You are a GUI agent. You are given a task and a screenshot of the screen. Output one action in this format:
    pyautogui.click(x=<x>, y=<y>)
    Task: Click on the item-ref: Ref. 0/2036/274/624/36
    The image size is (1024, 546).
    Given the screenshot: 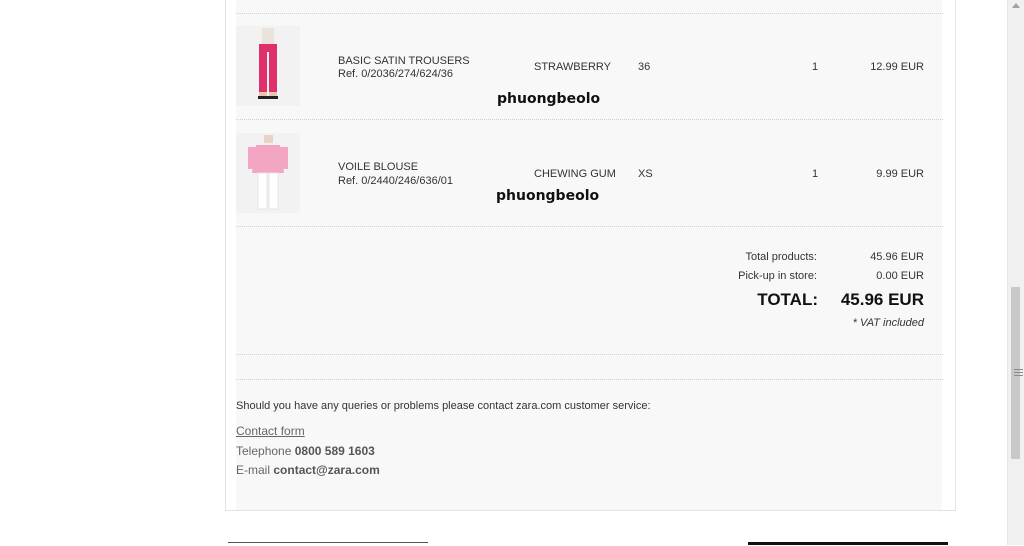 What is the action you would take?
    pyautogui.click(x=395, y=74)
    